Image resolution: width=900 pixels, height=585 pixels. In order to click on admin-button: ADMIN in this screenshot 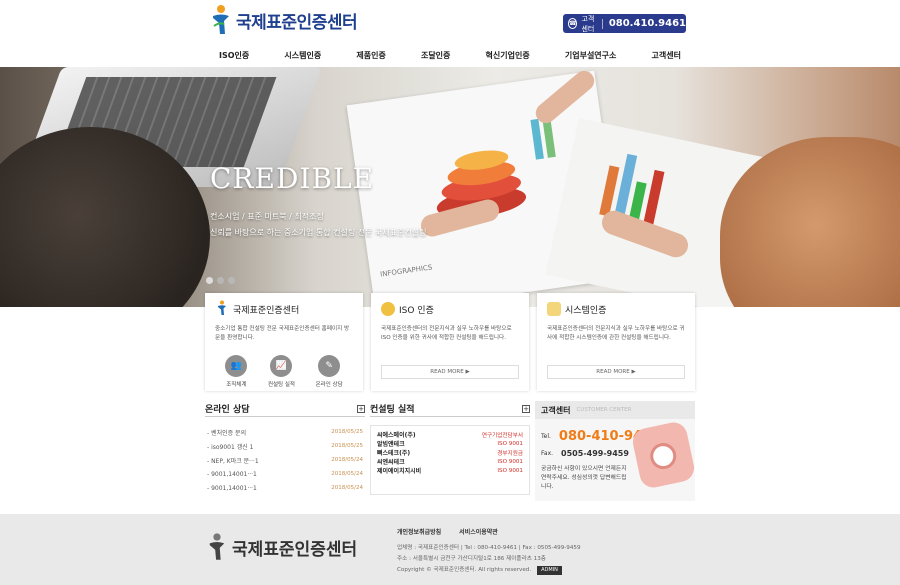, I will do `click(549, 570)`.